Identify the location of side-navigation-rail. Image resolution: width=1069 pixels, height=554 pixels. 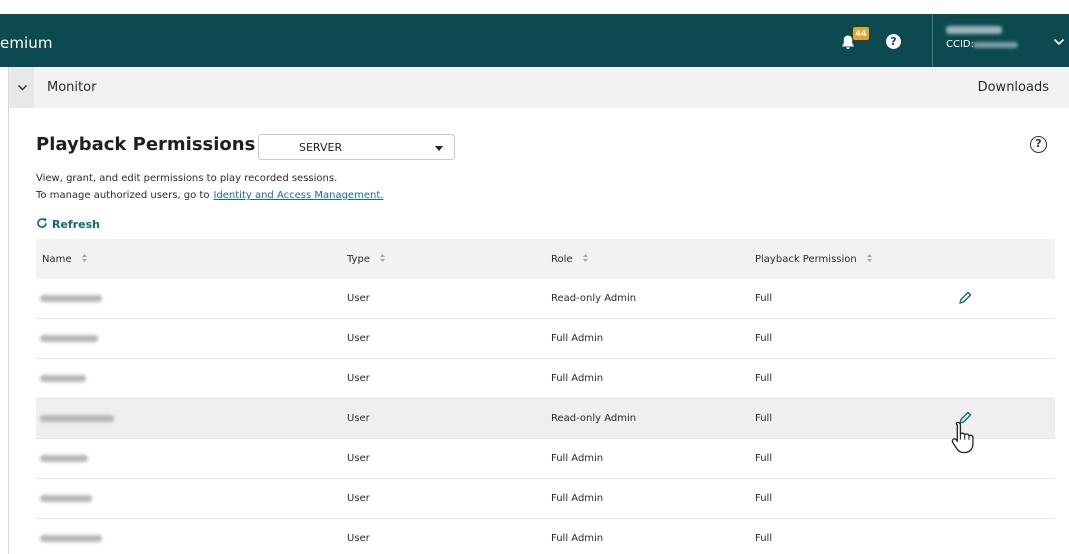
(4, 310).